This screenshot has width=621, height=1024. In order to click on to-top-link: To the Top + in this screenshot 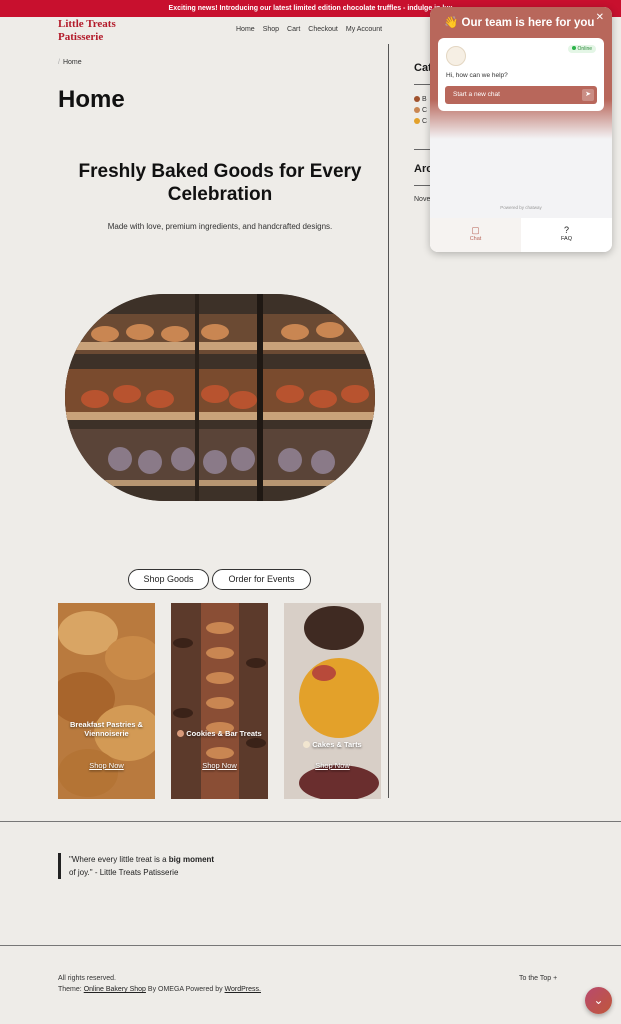, I will do `click(538, 978)`.